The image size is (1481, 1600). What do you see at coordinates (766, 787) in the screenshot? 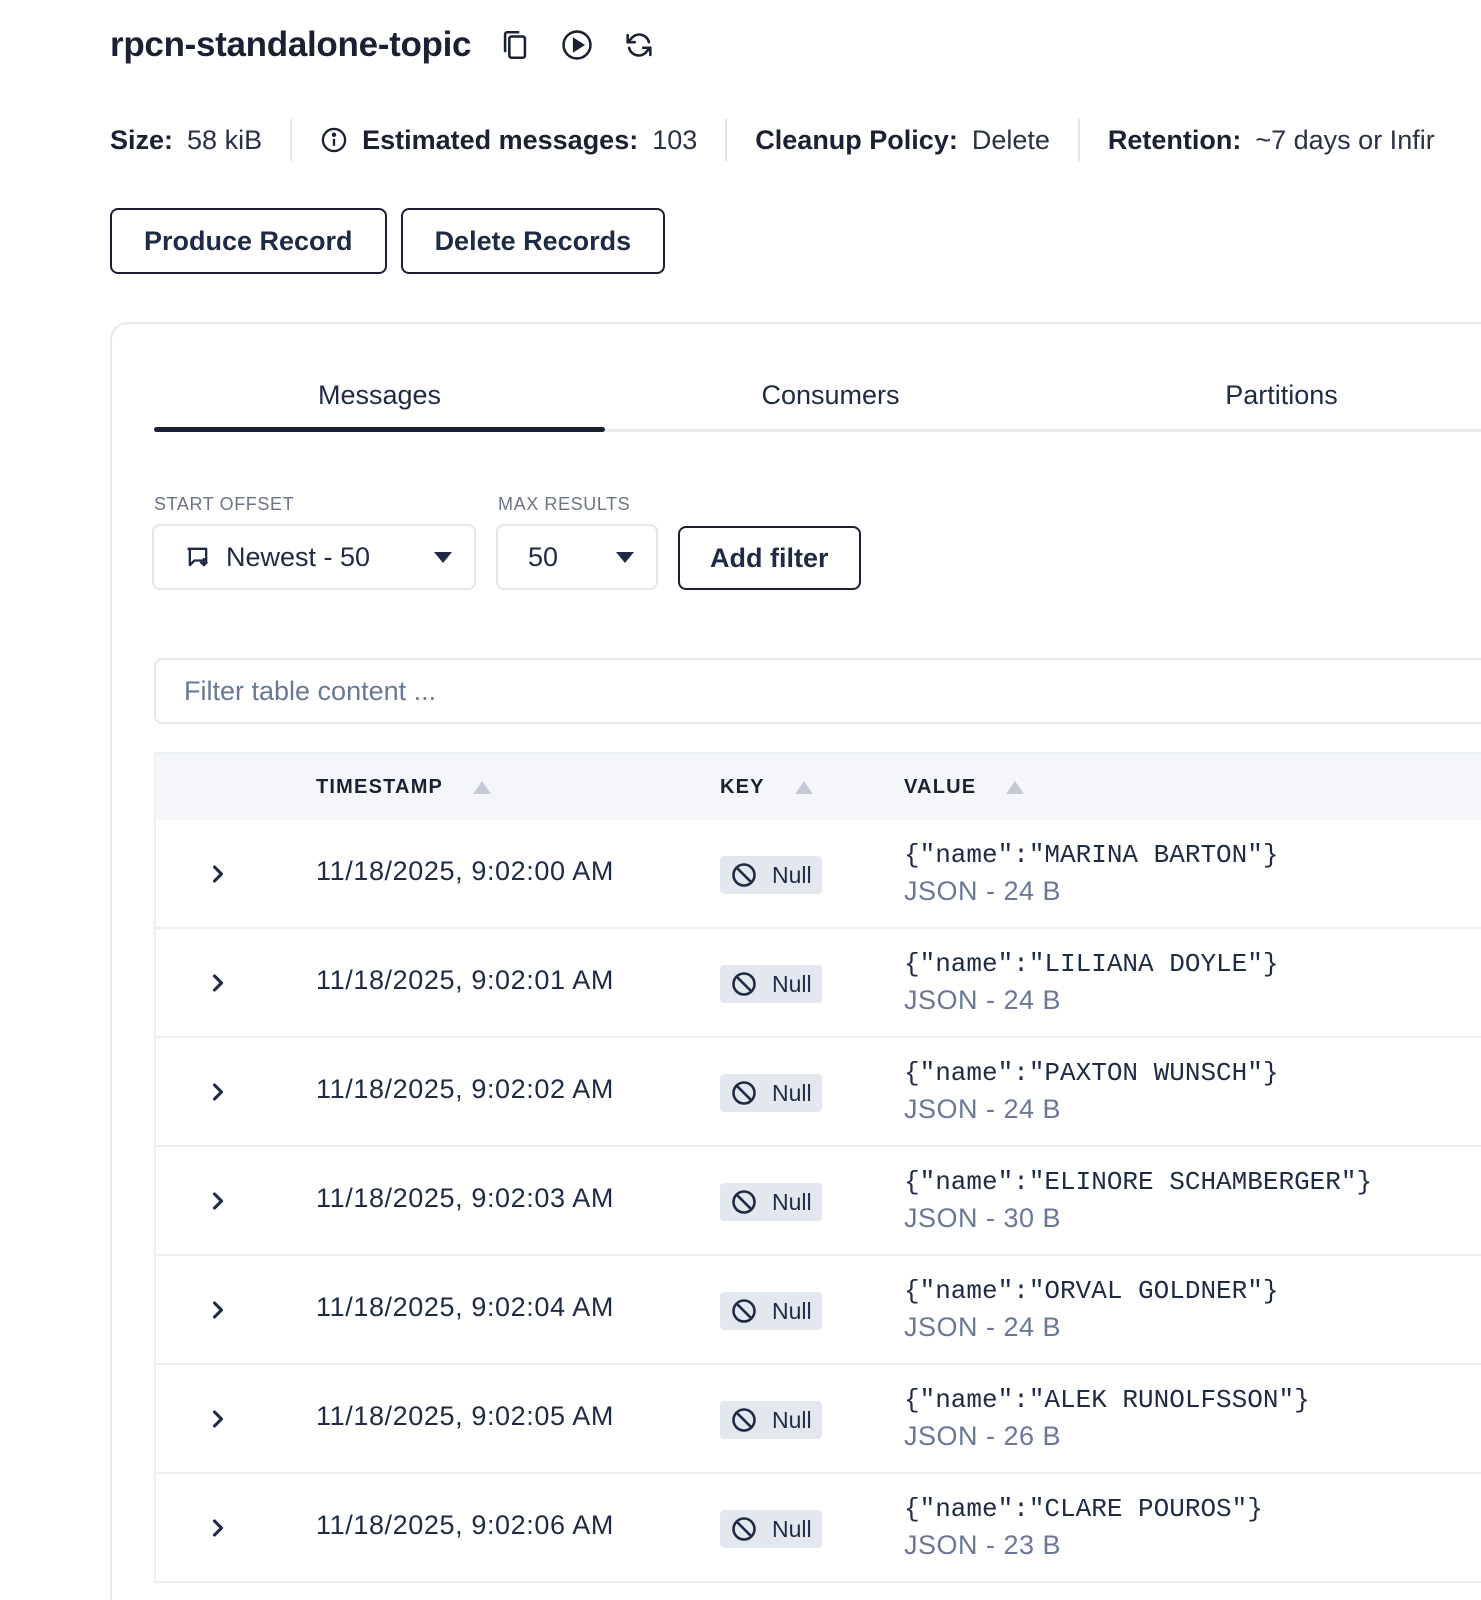
I see `column-key: KEY` at bounding box center [766, 787].